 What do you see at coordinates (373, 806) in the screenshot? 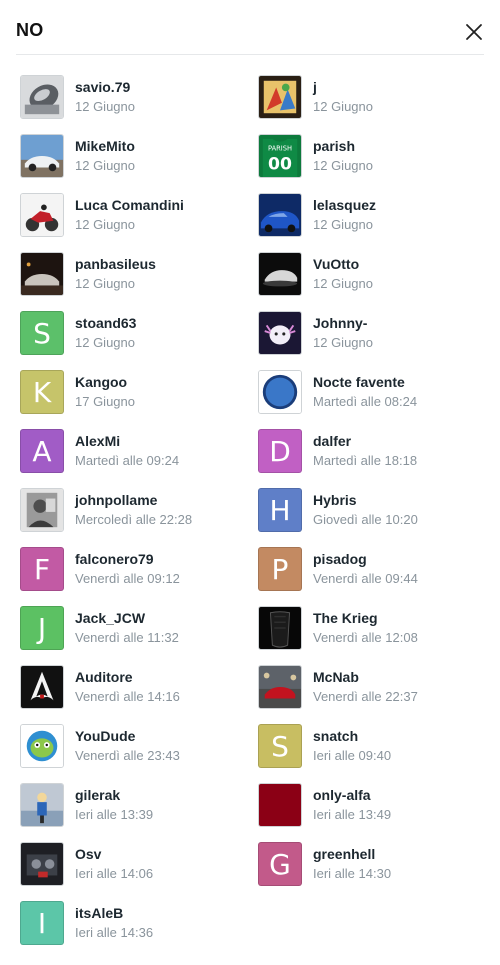
I see `voter-item: only-alfa Ieri alle 13:49` at bounding box center [373, 806].